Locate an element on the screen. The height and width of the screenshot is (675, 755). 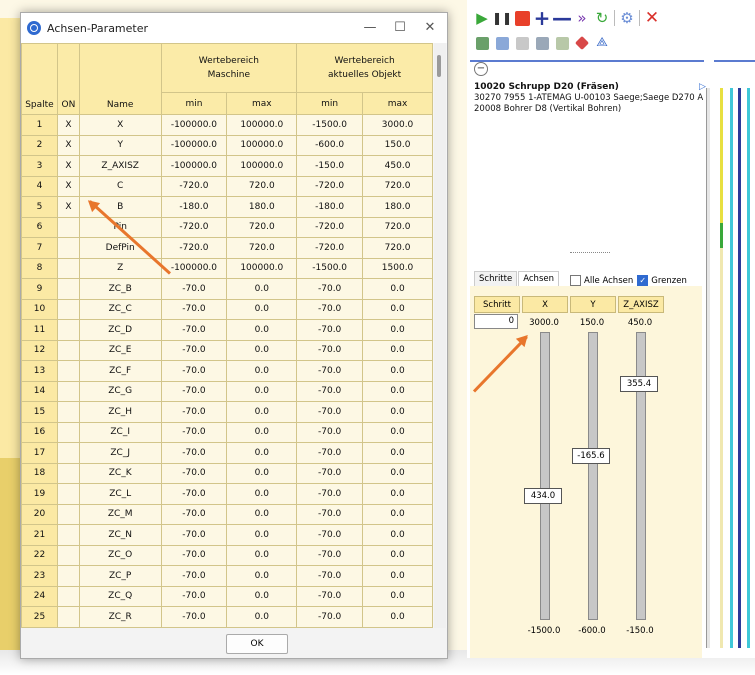
objekt-max-cell: 450.0 is located at coordinates (397, 166).